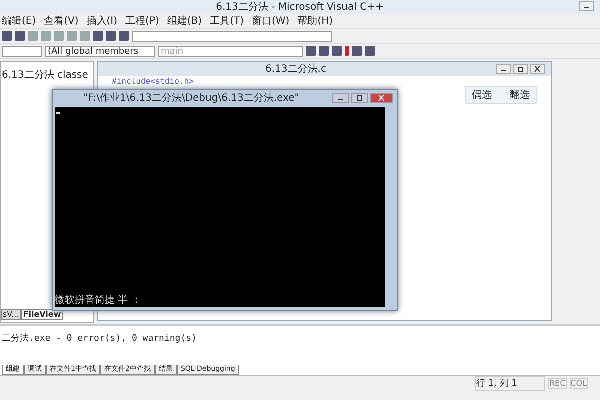 The image size is (600, 400). Describe the element at coordinates (316, 21) in the screenshot. I see `menu-item: 帮助(H)` at that location.